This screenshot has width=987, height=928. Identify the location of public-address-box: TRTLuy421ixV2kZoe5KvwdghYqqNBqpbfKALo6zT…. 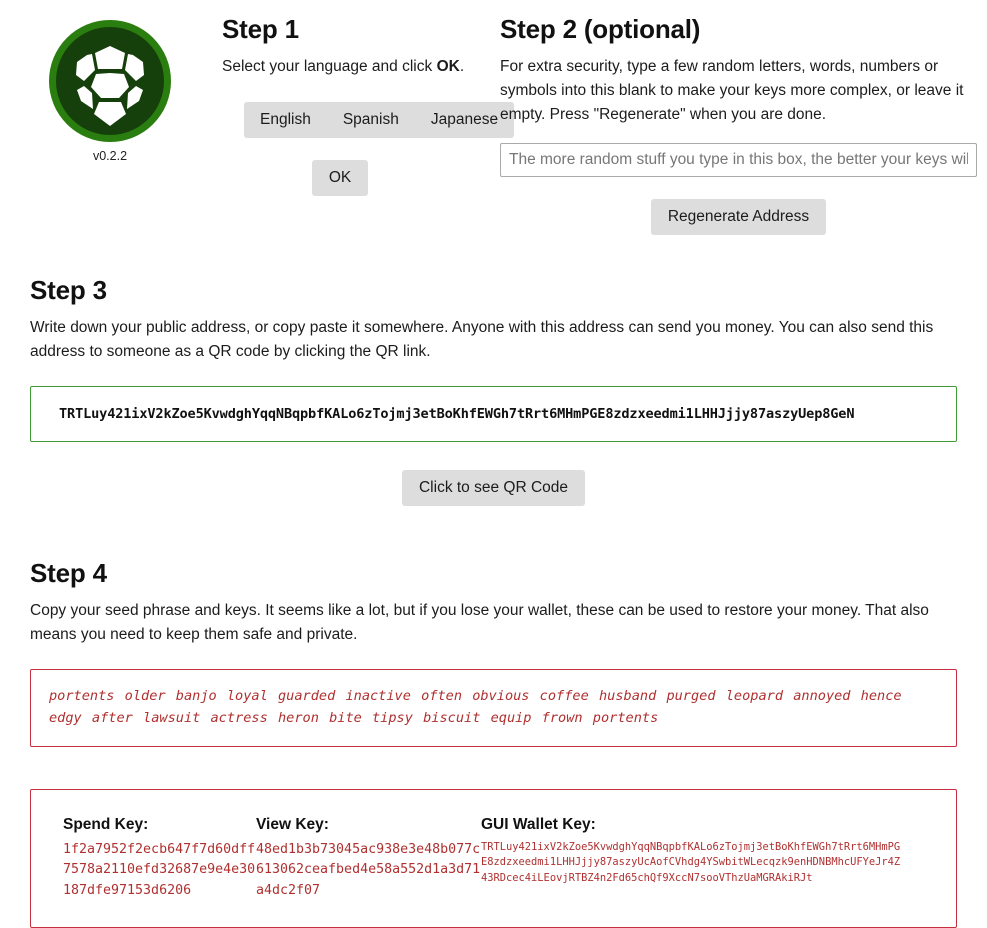
(493, 414).